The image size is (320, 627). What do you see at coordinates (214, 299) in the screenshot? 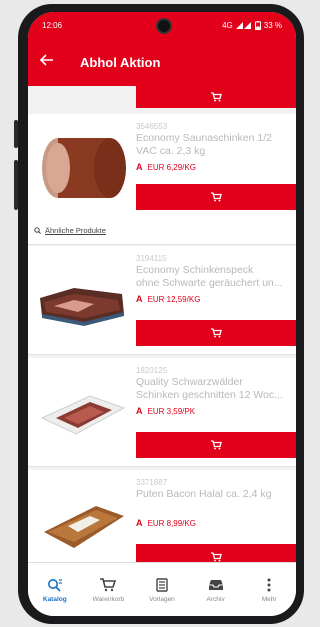
I see `product-price: A EUR 12,59/KG` at bounding box center [214, 299].